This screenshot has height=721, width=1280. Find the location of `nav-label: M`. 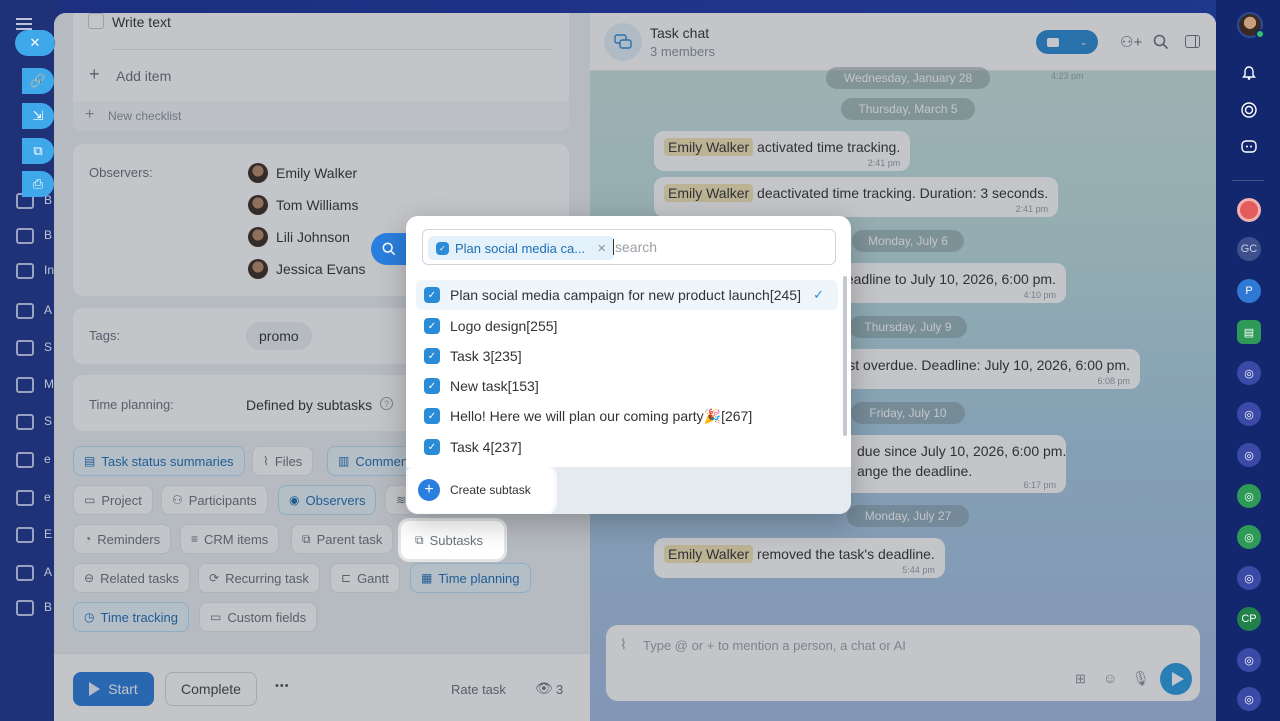

nav-label: M is located at coordinates (49, 384).